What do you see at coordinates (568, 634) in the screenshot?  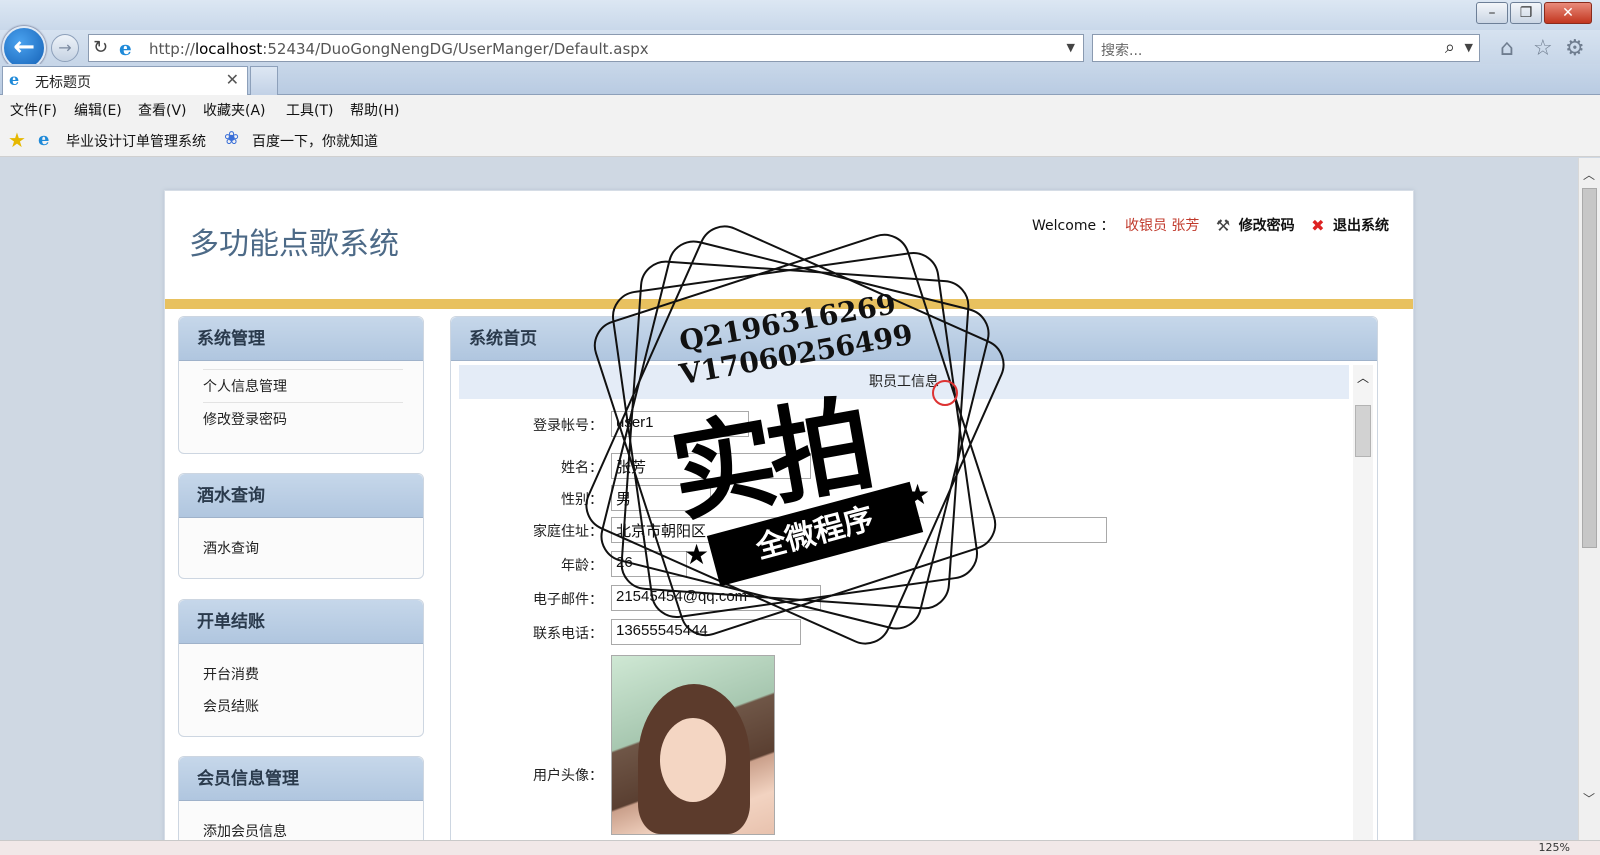 I see `phone-label: 联系电话：` at bounding box center [568, 634].